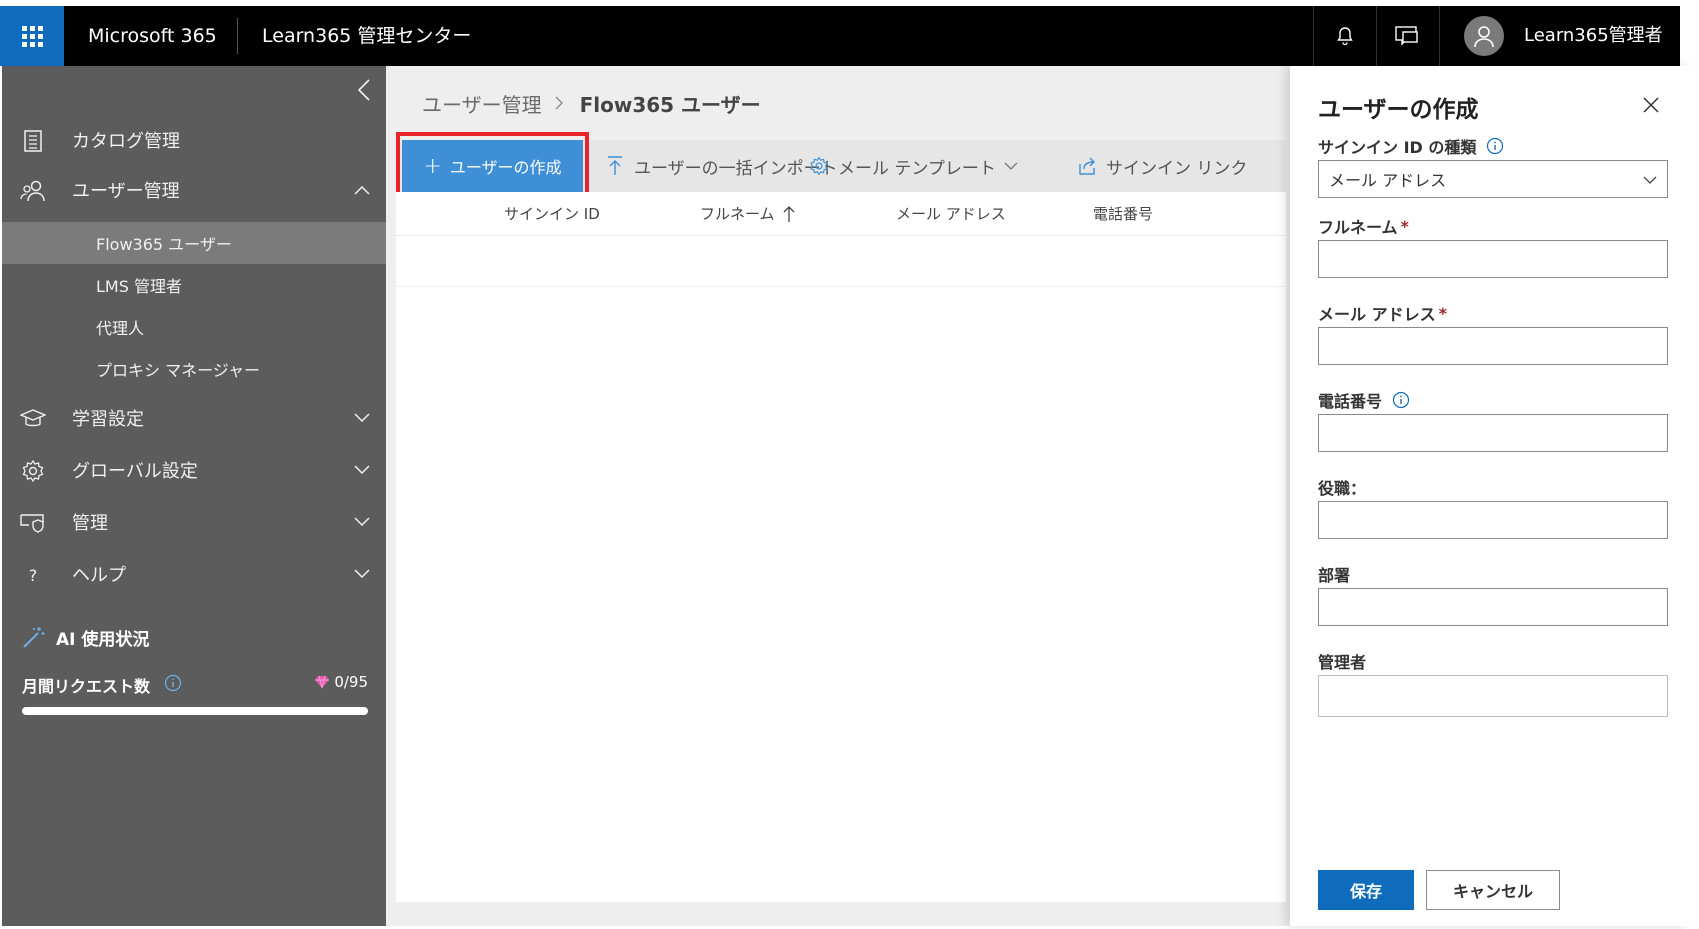 This screenshot has height=929, width=1699. I want to click on department-input, so click(1493, 607).